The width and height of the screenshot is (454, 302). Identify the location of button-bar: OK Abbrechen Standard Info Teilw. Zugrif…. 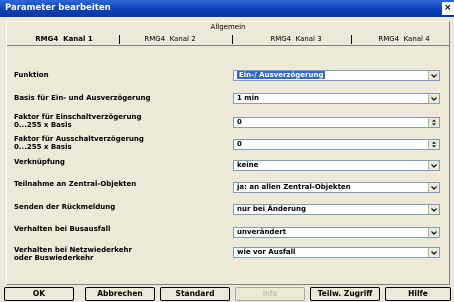
(227, 294).